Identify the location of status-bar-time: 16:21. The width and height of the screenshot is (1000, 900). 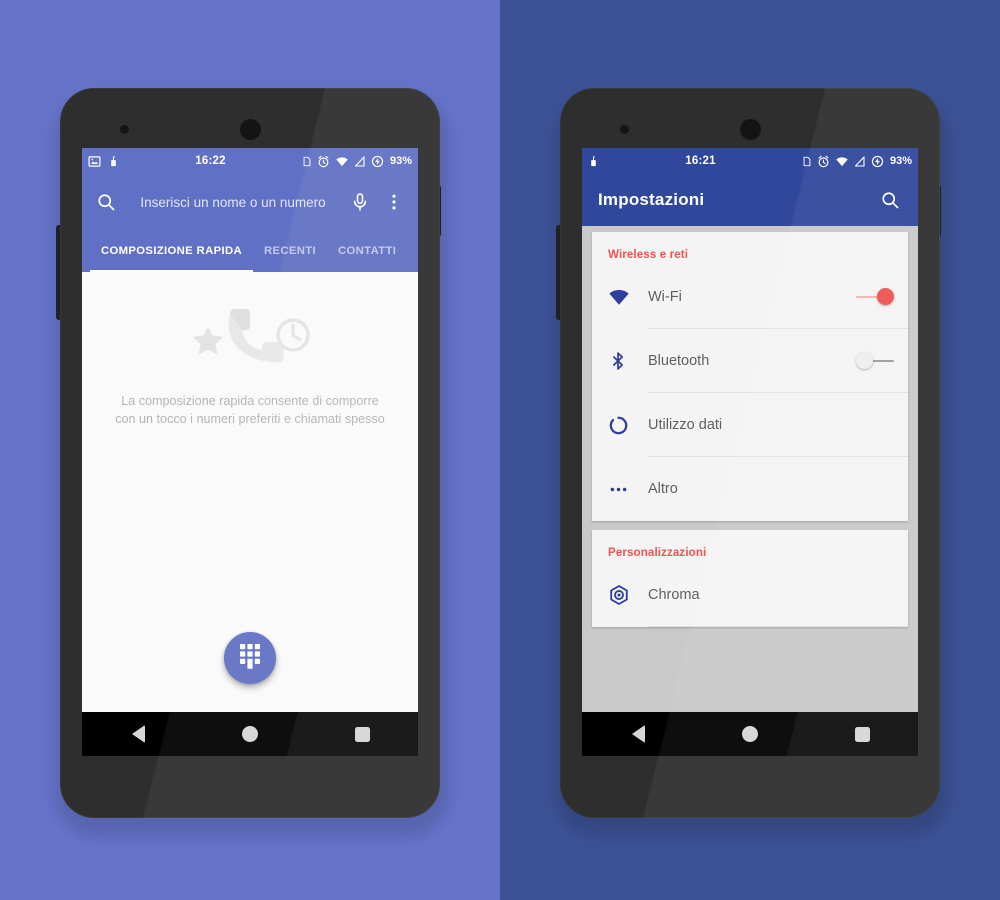
(700, 161).